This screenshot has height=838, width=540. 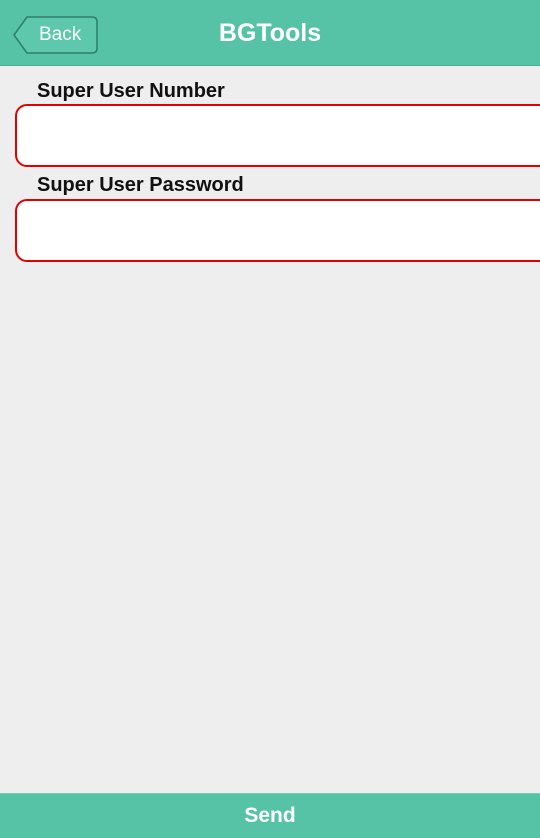 I want to click on back-button-label: Back, so click(x=60, y=34).